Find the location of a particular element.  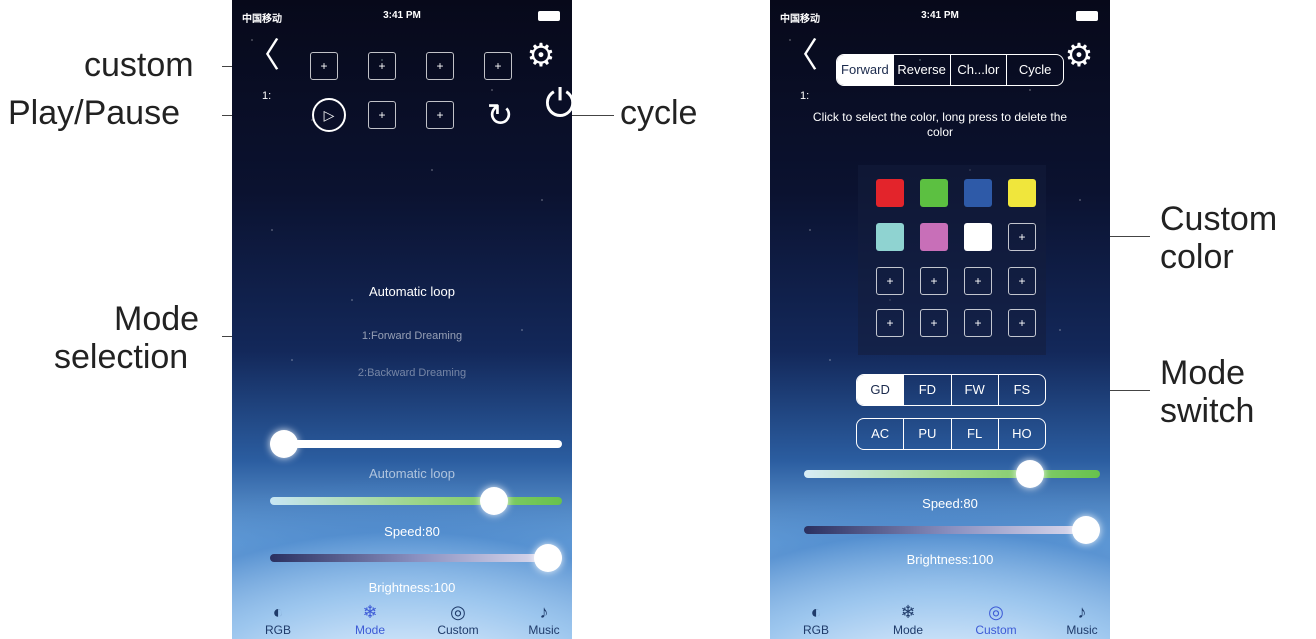

color-swatch-green is located at coordinates (934, 193).